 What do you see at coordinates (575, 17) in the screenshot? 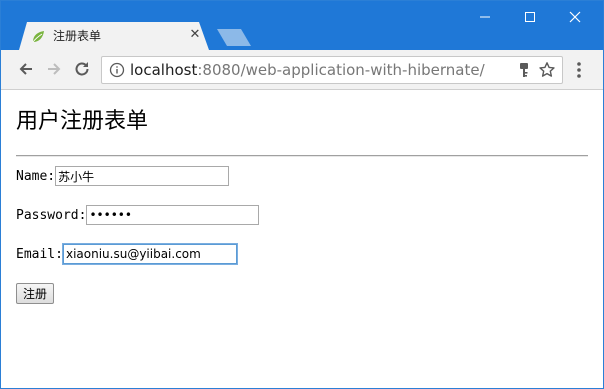
I see `close-icon` at bounding box center [575, 17].